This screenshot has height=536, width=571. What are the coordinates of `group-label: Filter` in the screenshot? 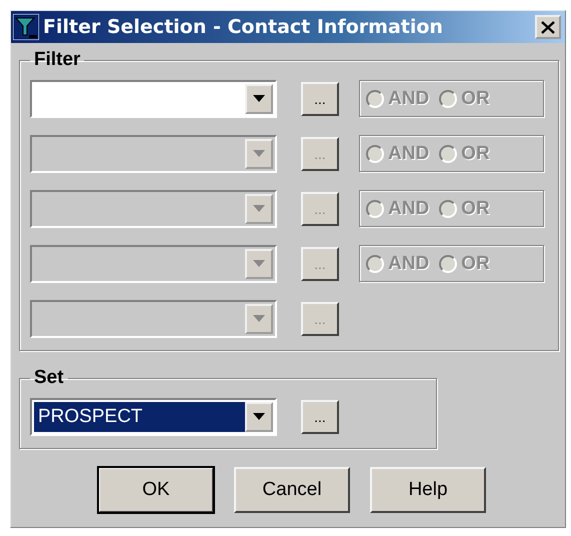 It's located at (57, 60).